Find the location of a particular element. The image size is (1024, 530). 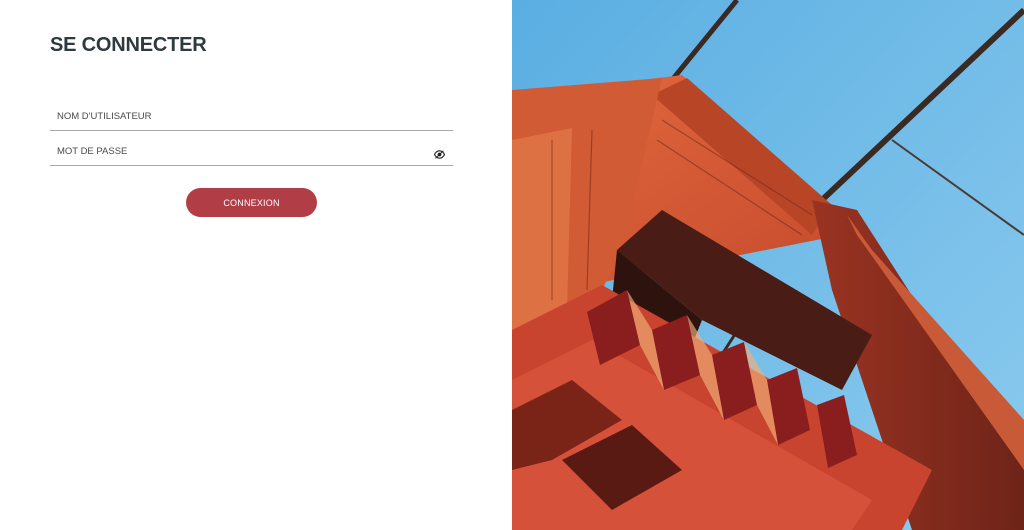

page-title: SE CONNECTER is located at coordinates (128, 45).